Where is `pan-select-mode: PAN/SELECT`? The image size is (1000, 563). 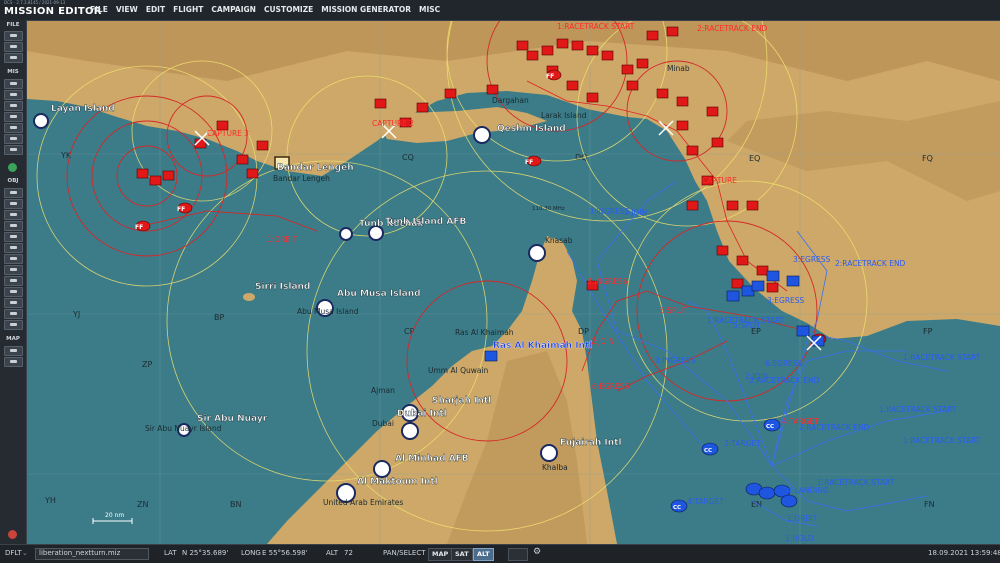
pan-select-mode: PAN/SELECT is located at coordinates (404, 553).